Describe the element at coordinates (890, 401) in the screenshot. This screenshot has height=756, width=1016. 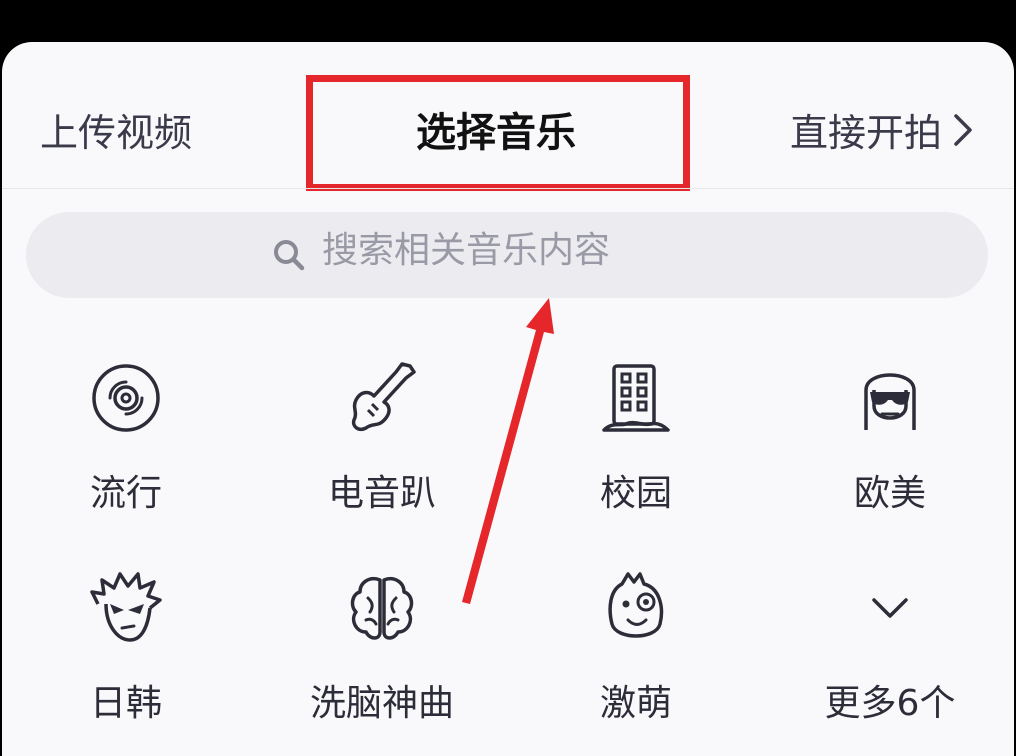
I see `sunglasses-woman-icon` at that location.